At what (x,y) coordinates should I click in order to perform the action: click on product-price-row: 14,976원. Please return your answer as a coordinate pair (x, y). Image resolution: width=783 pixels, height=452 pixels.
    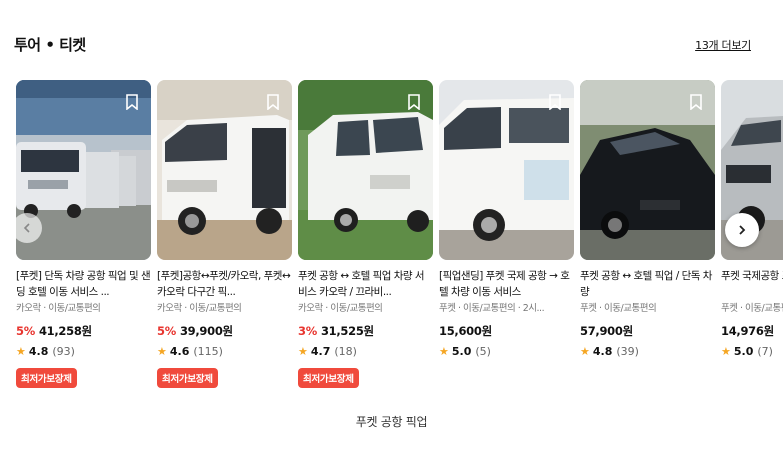
    Looking at the image, I should click on (752, 331).